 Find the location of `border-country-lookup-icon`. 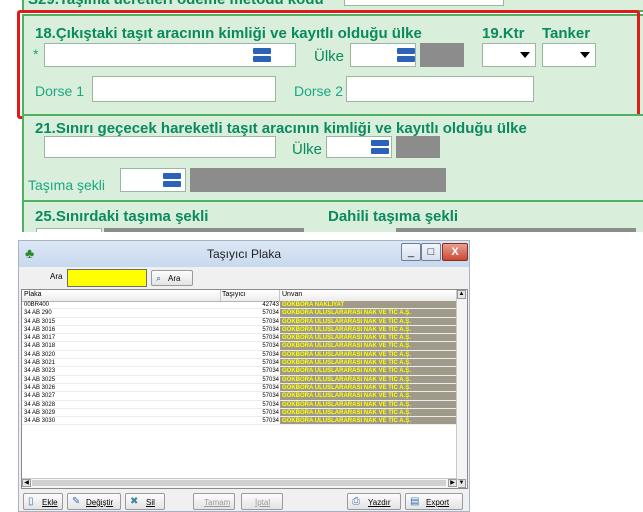

border-country-lookup-icon is located at coordinates (380, 147).